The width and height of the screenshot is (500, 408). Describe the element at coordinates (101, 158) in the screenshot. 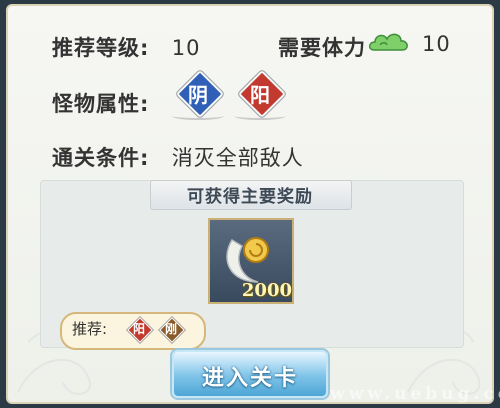

I see `clear-condition-label: 通关条件:` at that location.